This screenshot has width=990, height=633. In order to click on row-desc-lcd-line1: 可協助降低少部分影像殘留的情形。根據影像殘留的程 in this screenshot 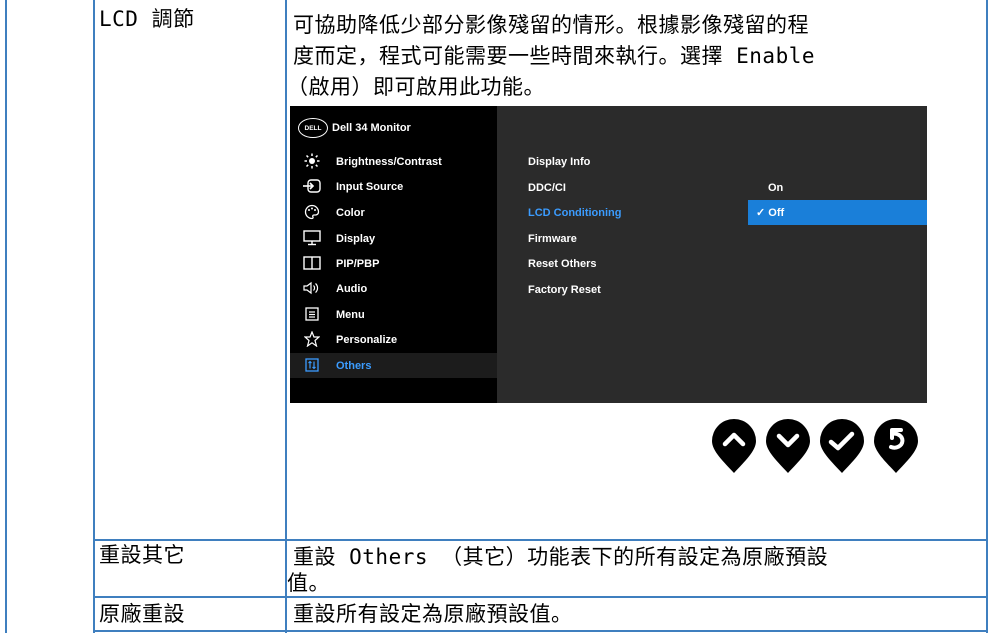, I will do `click(551, 25)`.